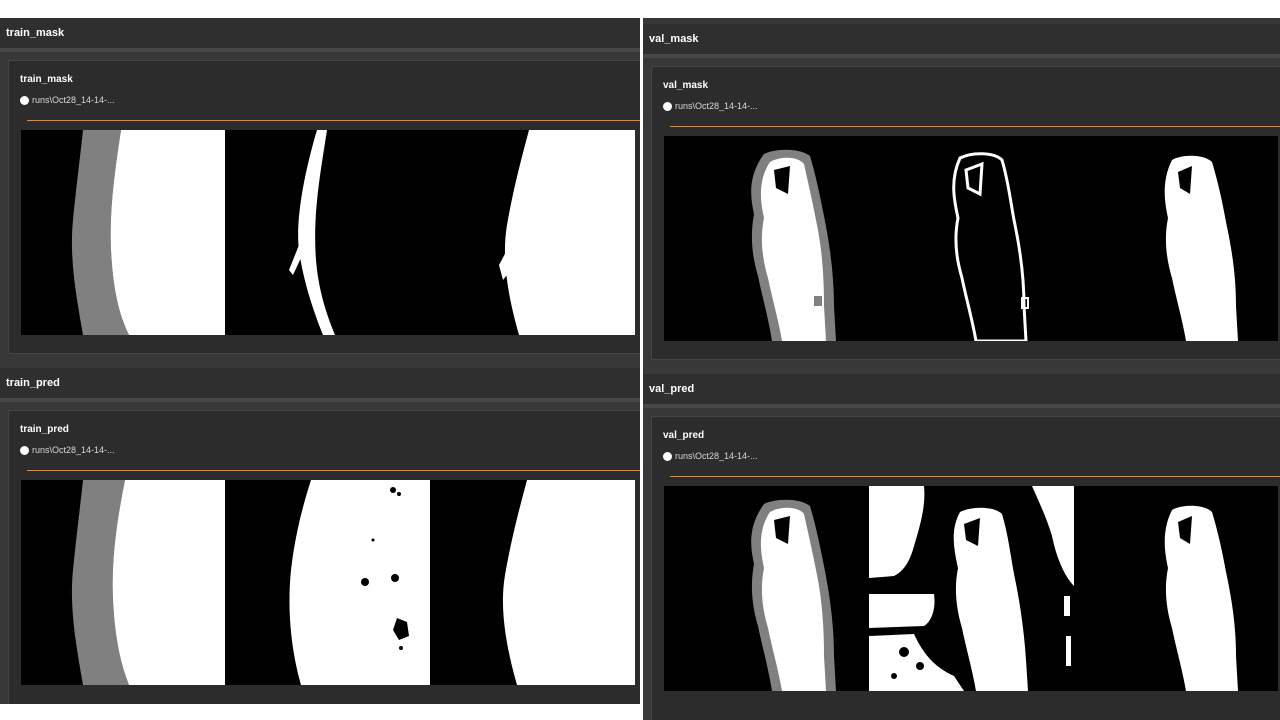 Image resolution: width=1280 pixels, height=720 pixels. I want to click on section-header-train-pred: train_pred, so click(320, 385).